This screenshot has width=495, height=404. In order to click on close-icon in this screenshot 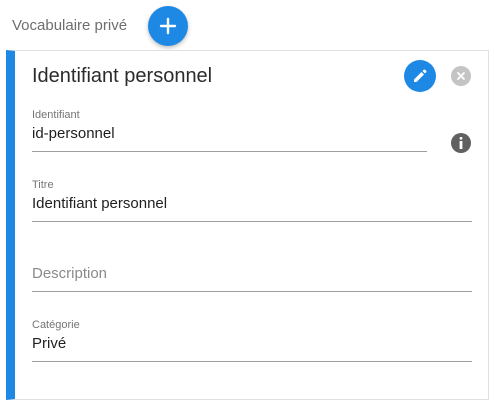, I will do `click(461, 76)`.